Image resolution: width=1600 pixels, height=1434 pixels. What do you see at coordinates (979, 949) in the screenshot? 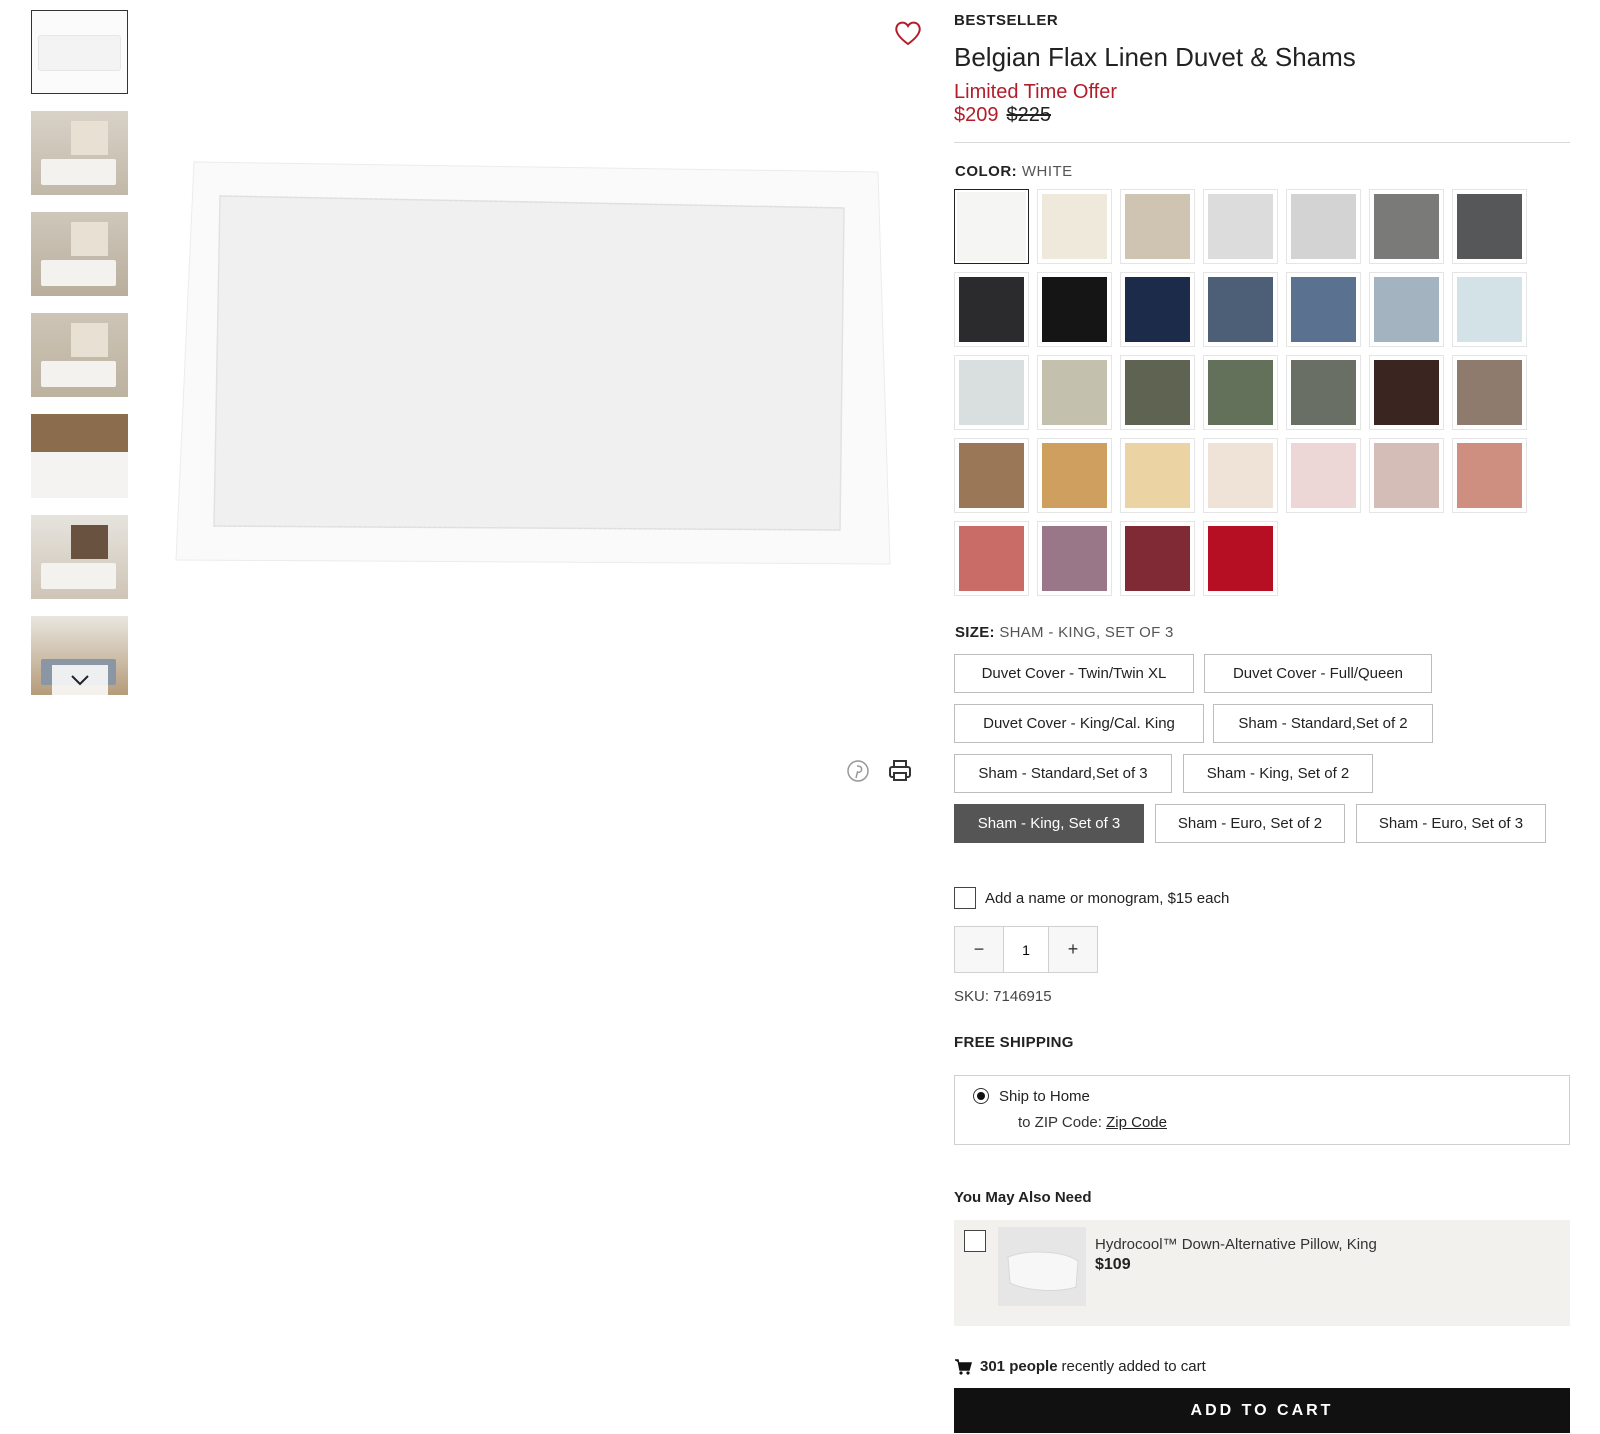
I see `quantity-decrease-button: −` at bounding box center [979, 949].